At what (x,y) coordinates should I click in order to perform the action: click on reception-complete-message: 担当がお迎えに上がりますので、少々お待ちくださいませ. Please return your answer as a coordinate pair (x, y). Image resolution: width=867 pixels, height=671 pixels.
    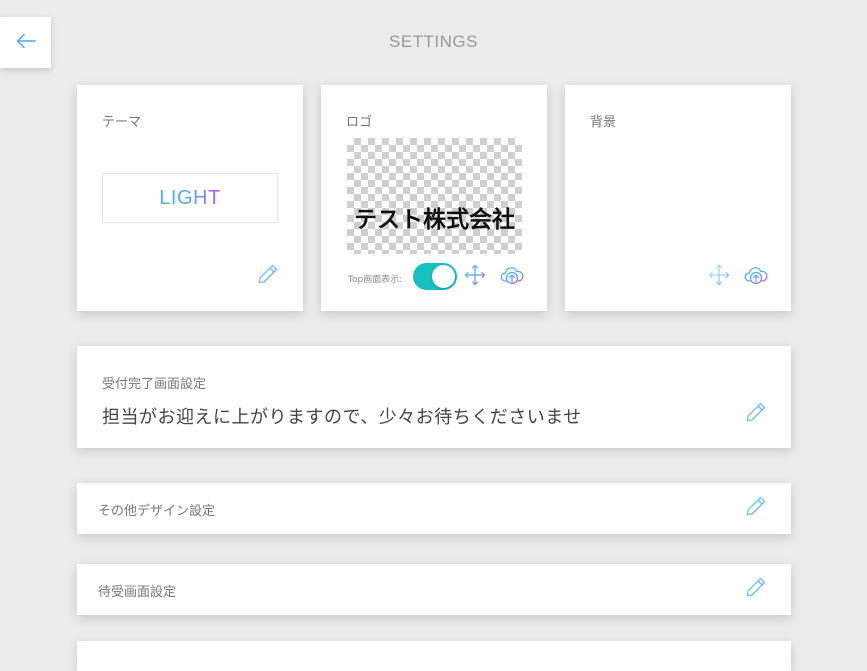
    Looking at the image, I should click on (342, 417).